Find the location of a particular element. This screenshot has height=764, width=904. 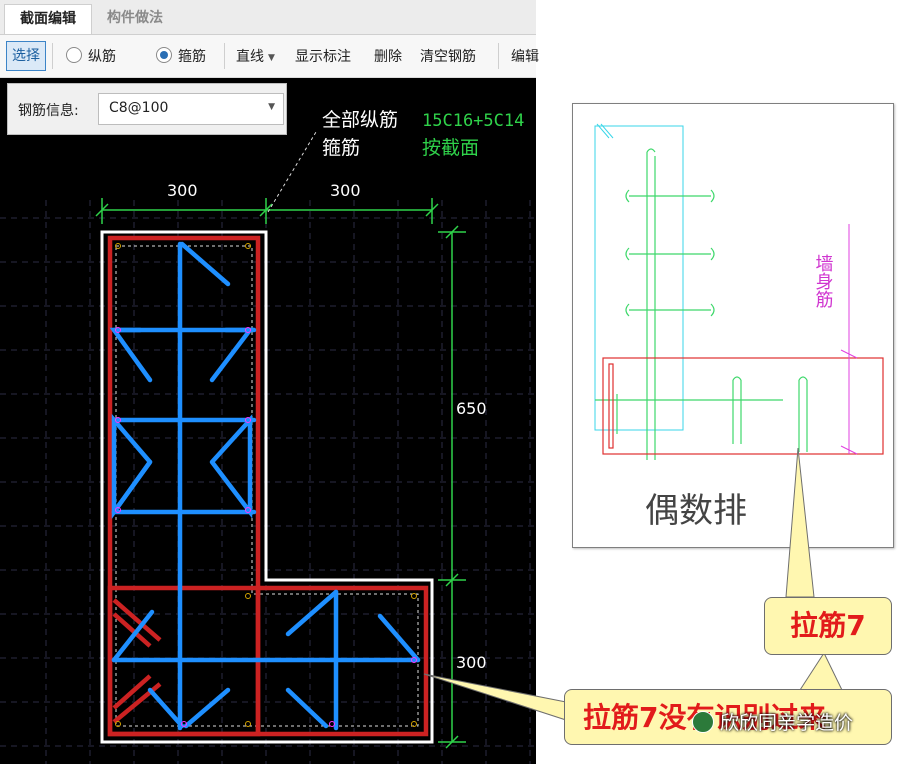

line-dropdown: 直线 ▼ is located at coordinates (255, 56).